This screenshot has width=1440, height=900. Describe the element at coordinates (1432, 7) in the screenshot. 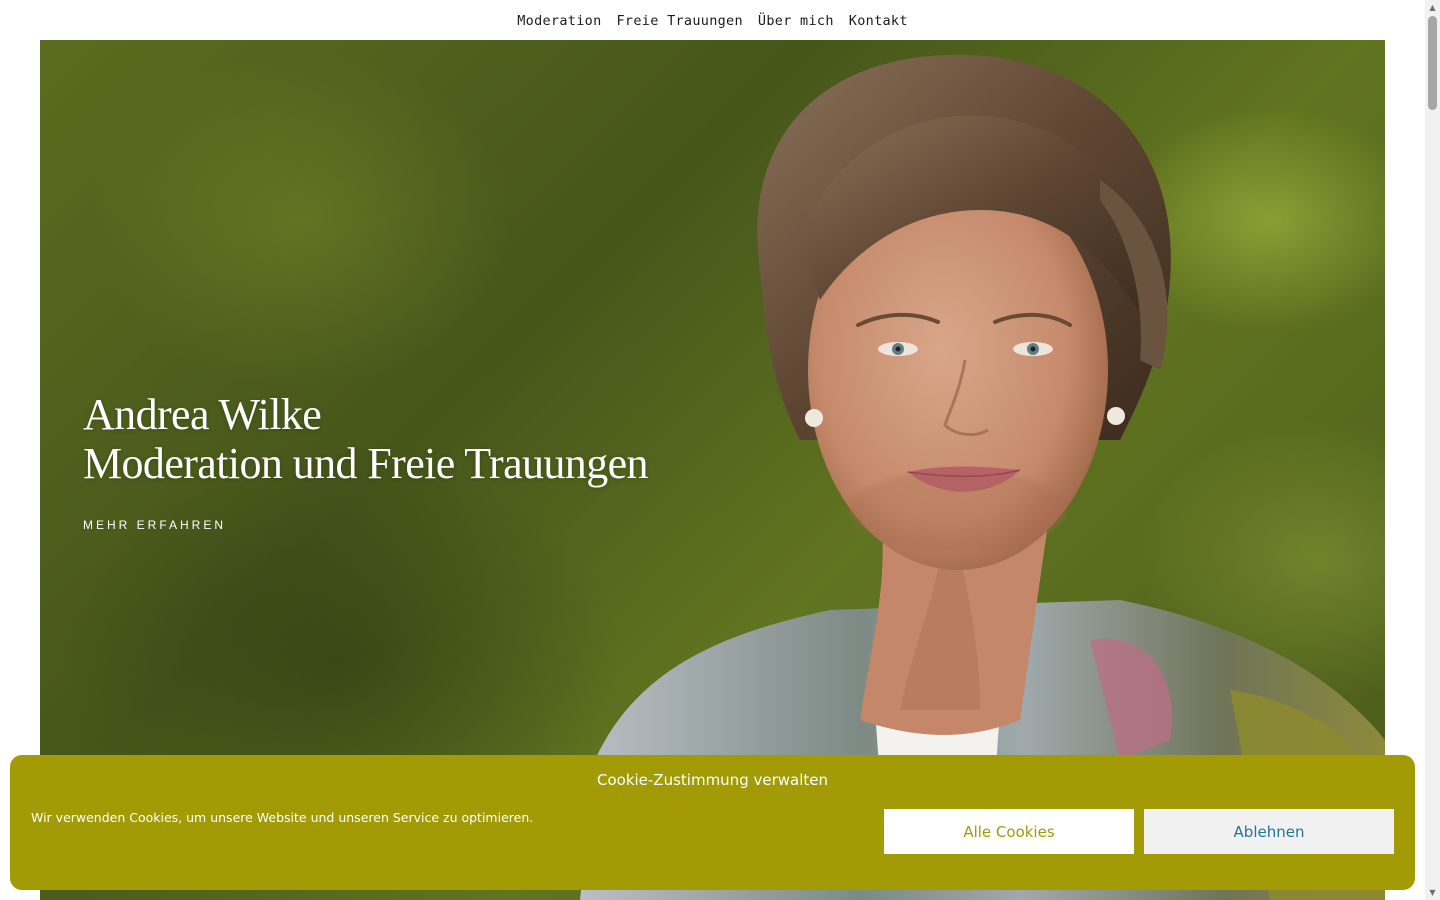

I see `scroll-up-arrow-icon: ▲` at that location.